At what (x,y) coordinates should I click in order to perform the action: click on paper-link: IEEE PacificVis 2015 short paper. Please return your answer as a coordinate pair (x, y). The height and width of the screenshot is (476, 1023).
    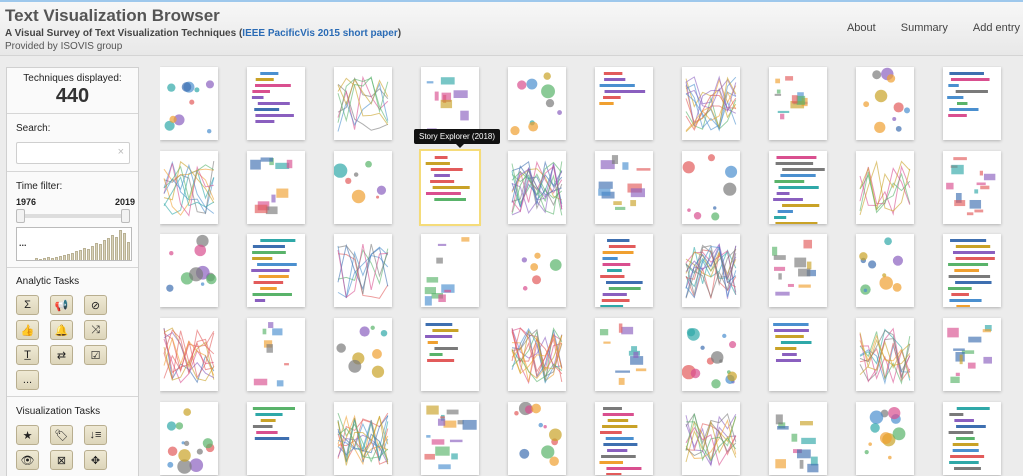
    Looking at the image, I should click on (319, 33).